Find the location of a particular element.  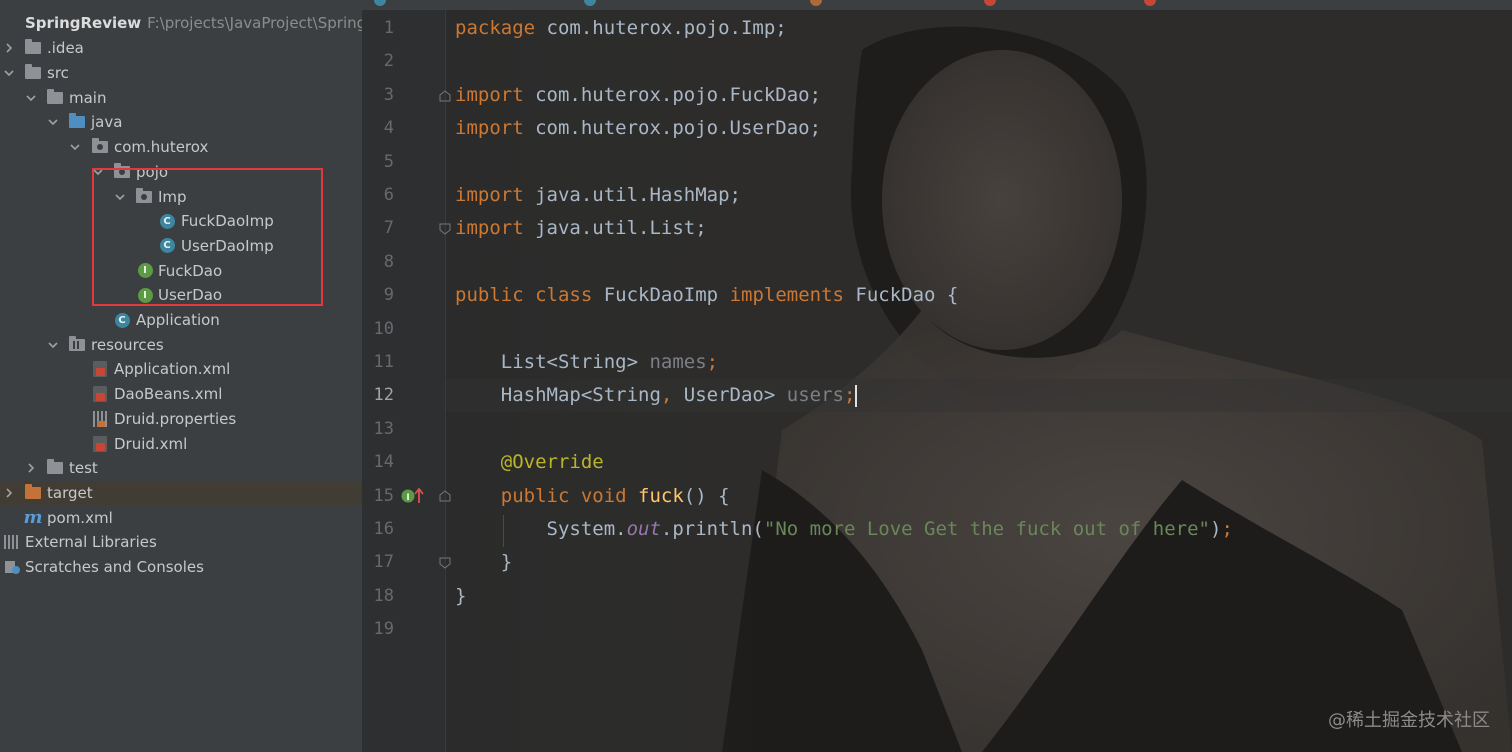

line-number: 4 is located at coordinates (388, 128).